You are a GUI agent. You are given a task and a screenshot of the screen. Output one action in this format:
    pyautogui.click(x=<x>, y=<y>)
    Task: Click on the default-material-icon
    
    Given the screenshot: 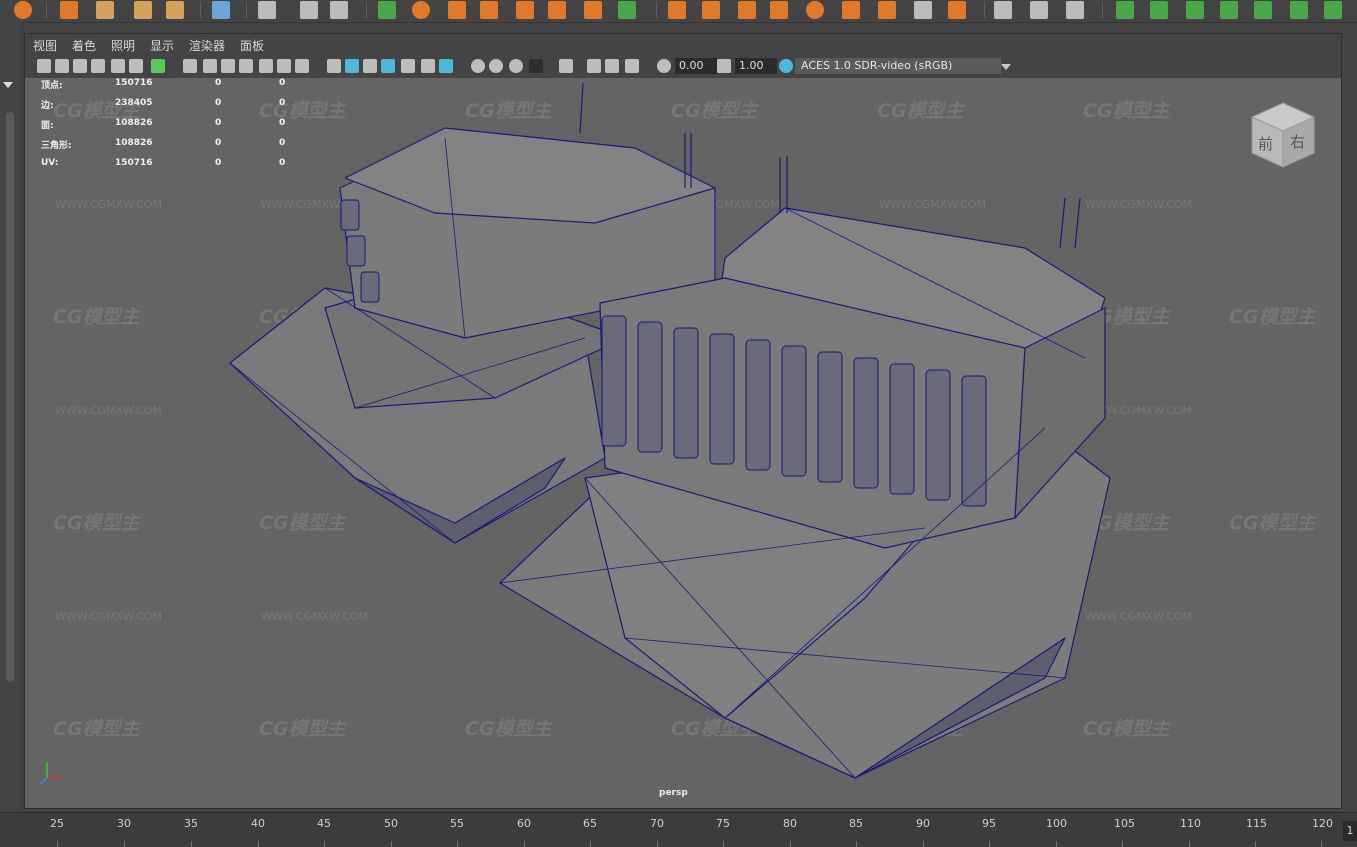 What is the action you would take?
    pyautogui.click(x=370, y=66)
    